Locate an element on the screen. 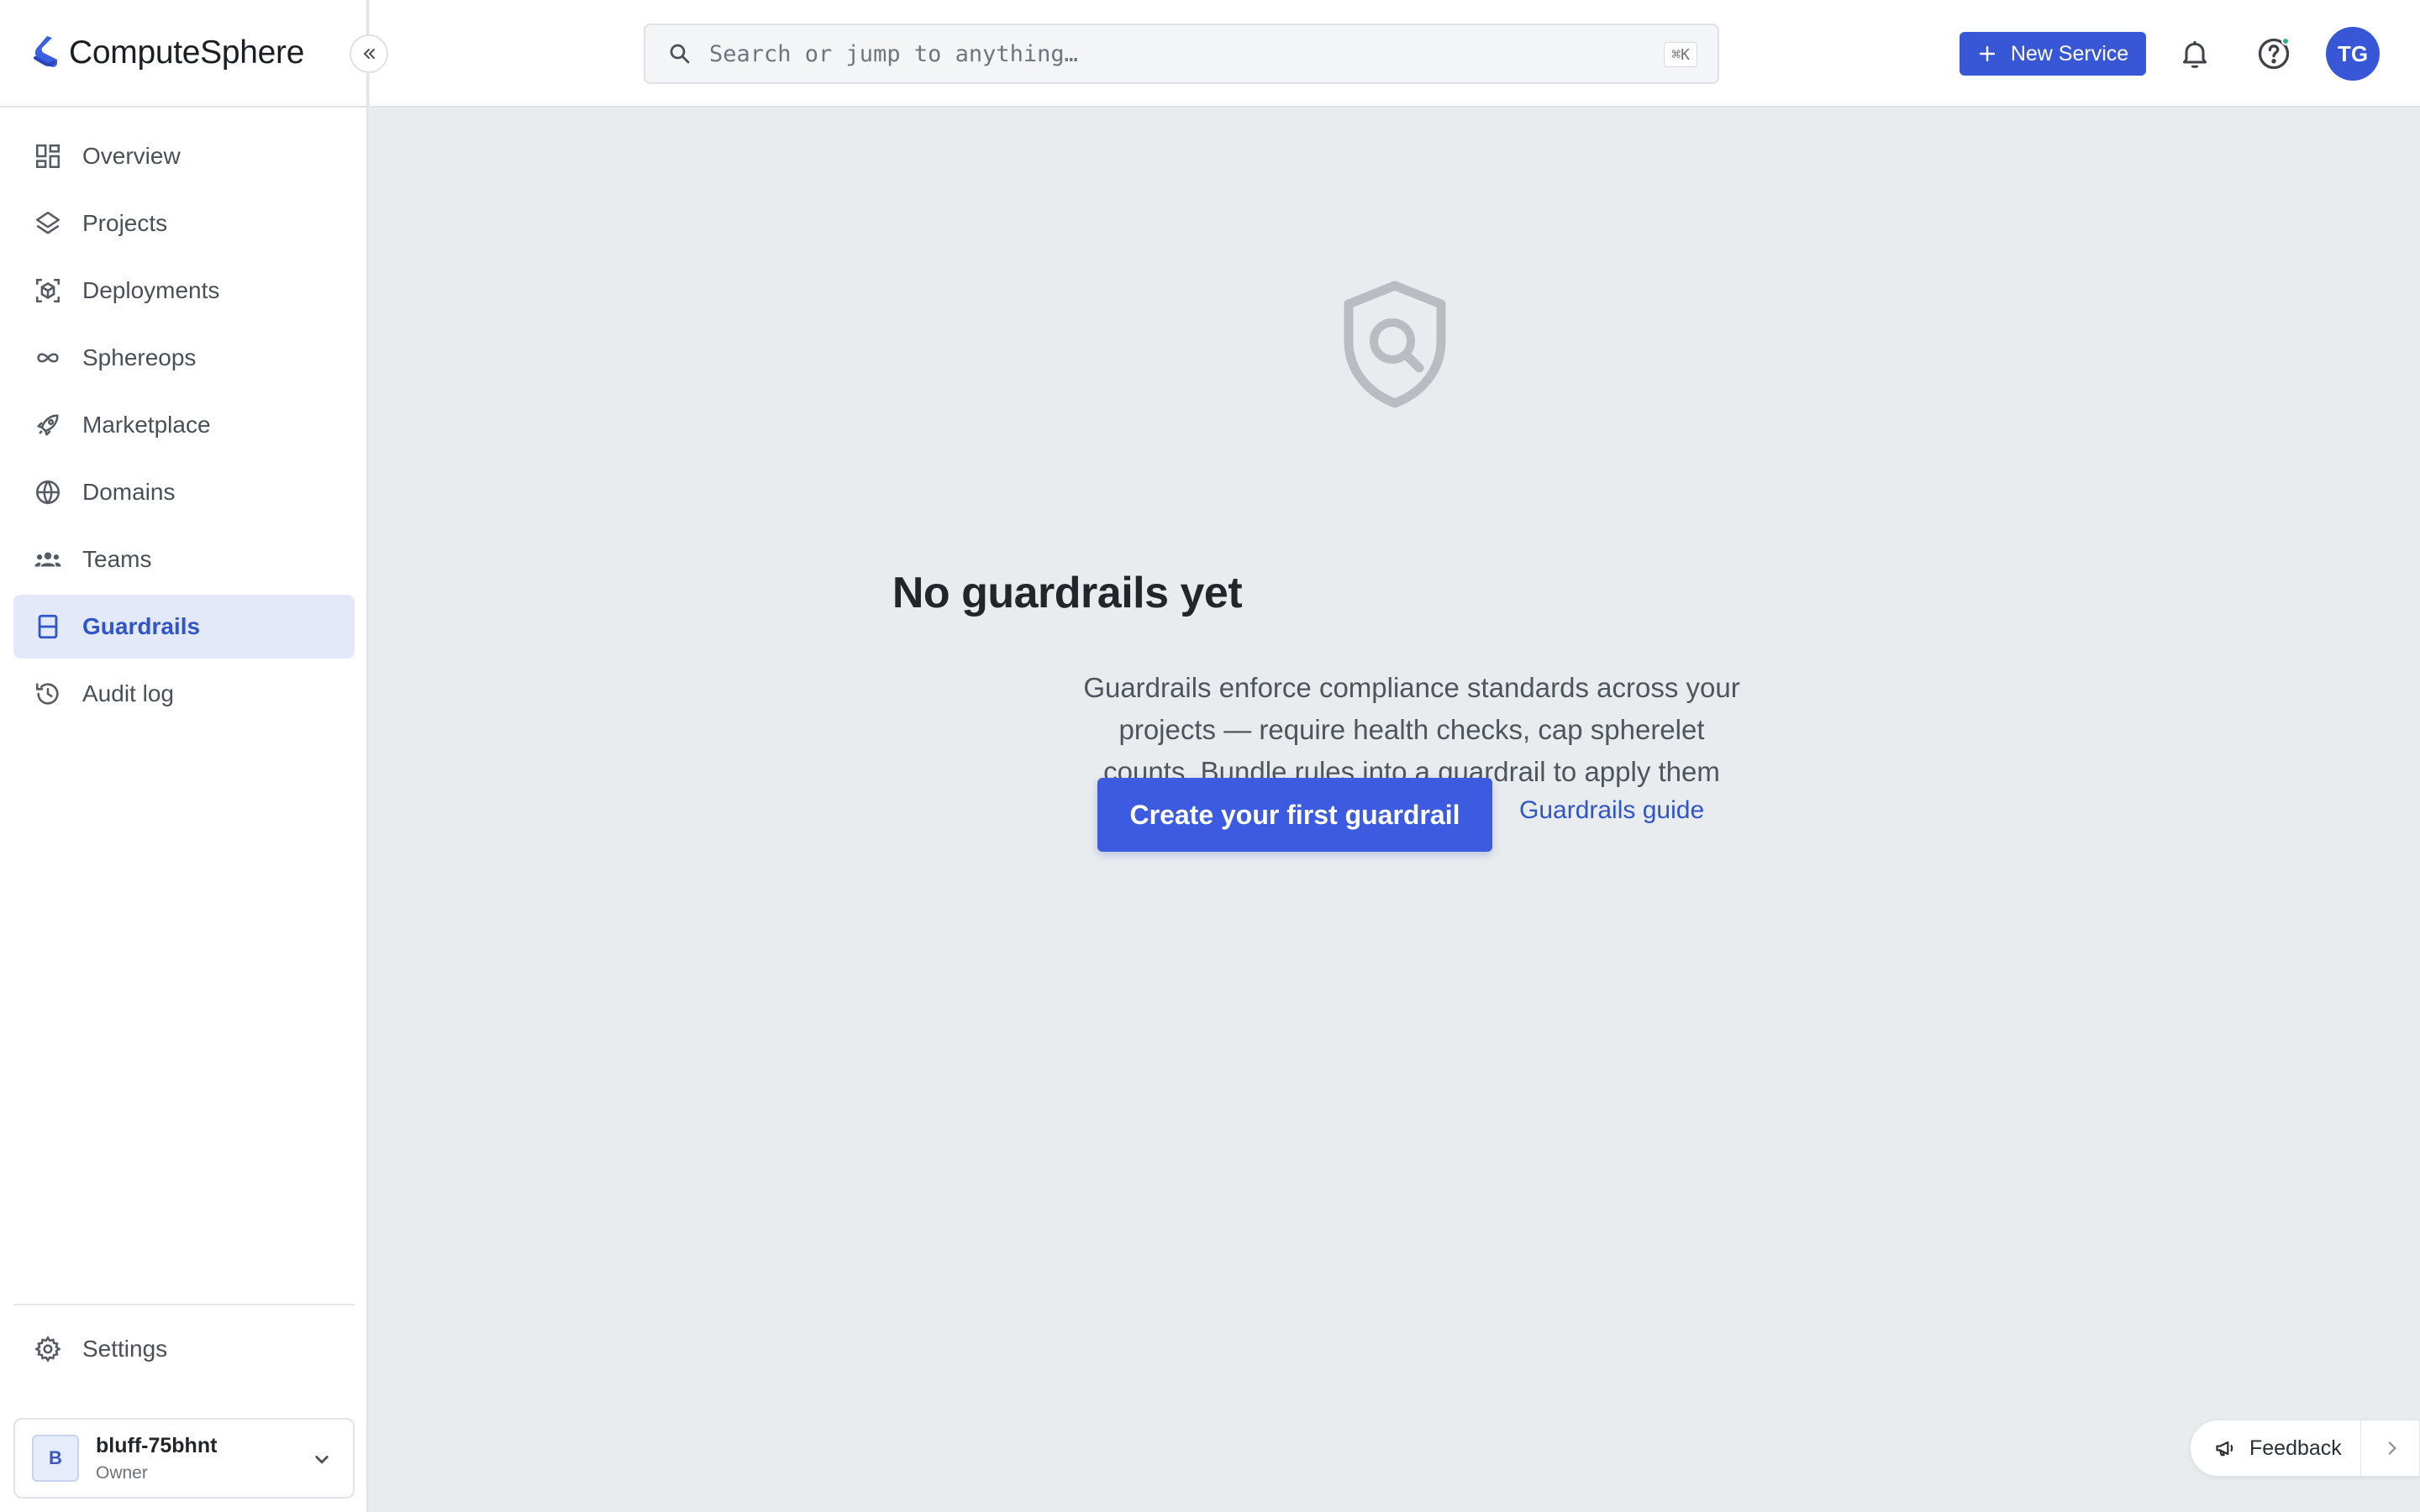  new-service-button: New Service is located at coordinates (2053, 54).